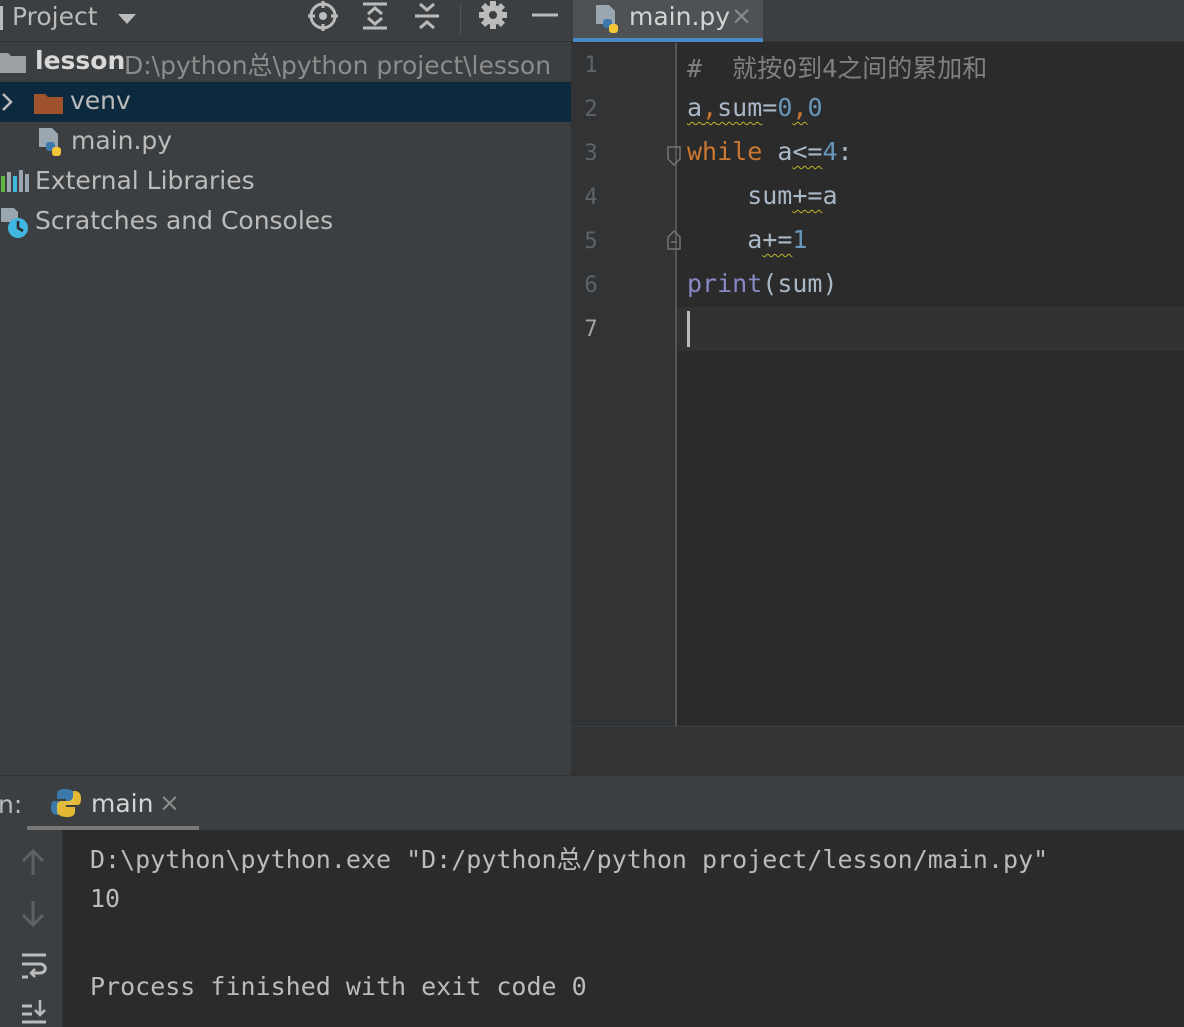 This screenshot has width=1184, height=1027. What do you see at coordinates (184, 220) in the screenshot?
I see `tree-item-label: Scratches and Consoles` at bounding box center [184, 220].